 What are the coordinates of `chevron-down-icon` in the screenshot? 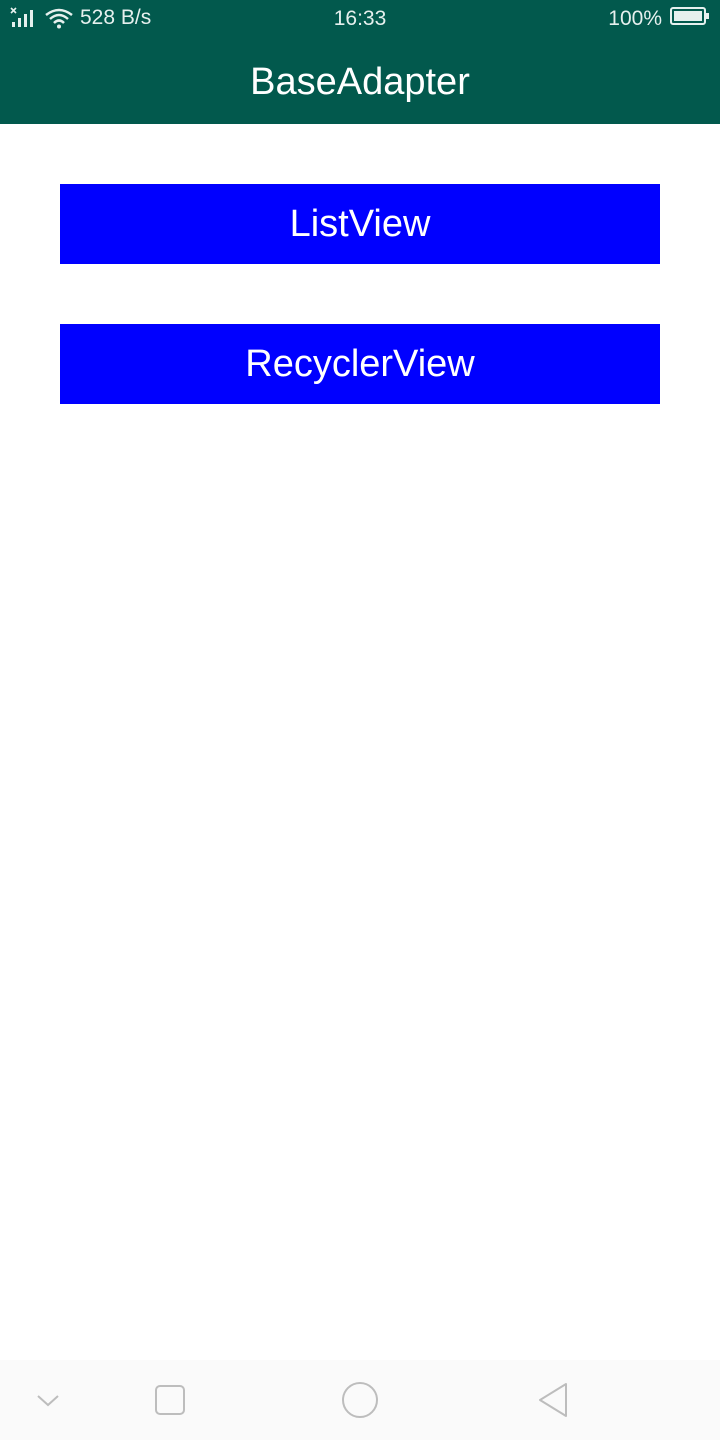 It's located at (48, 1400).